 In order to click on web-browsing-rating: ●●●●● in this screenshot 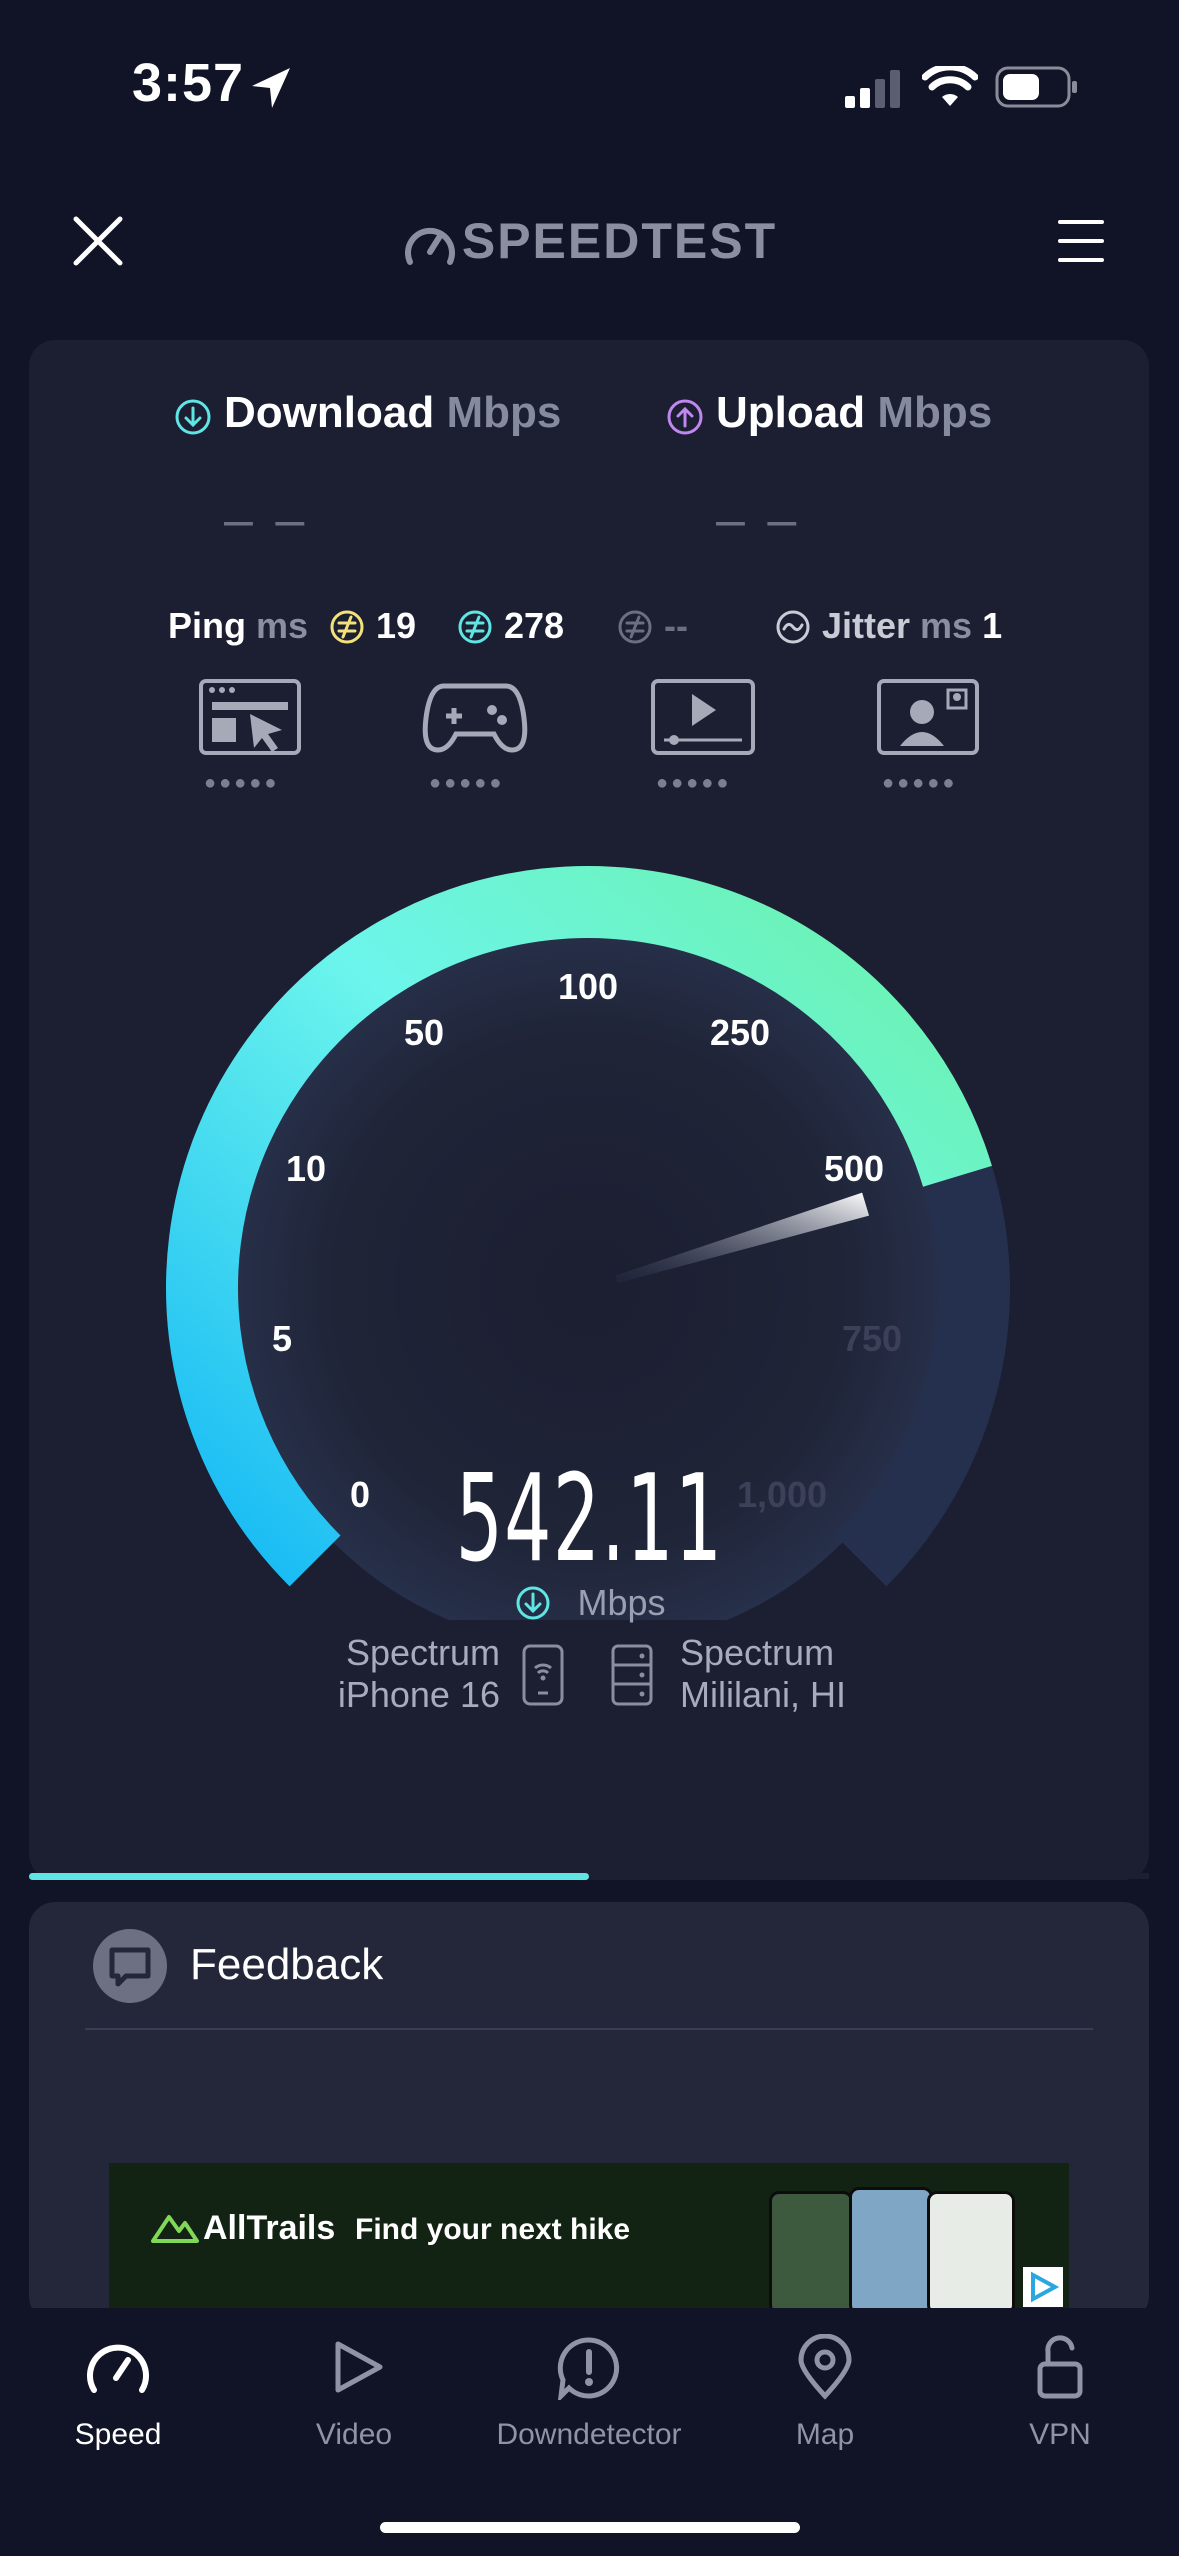, I will do `click(242, 783)`.